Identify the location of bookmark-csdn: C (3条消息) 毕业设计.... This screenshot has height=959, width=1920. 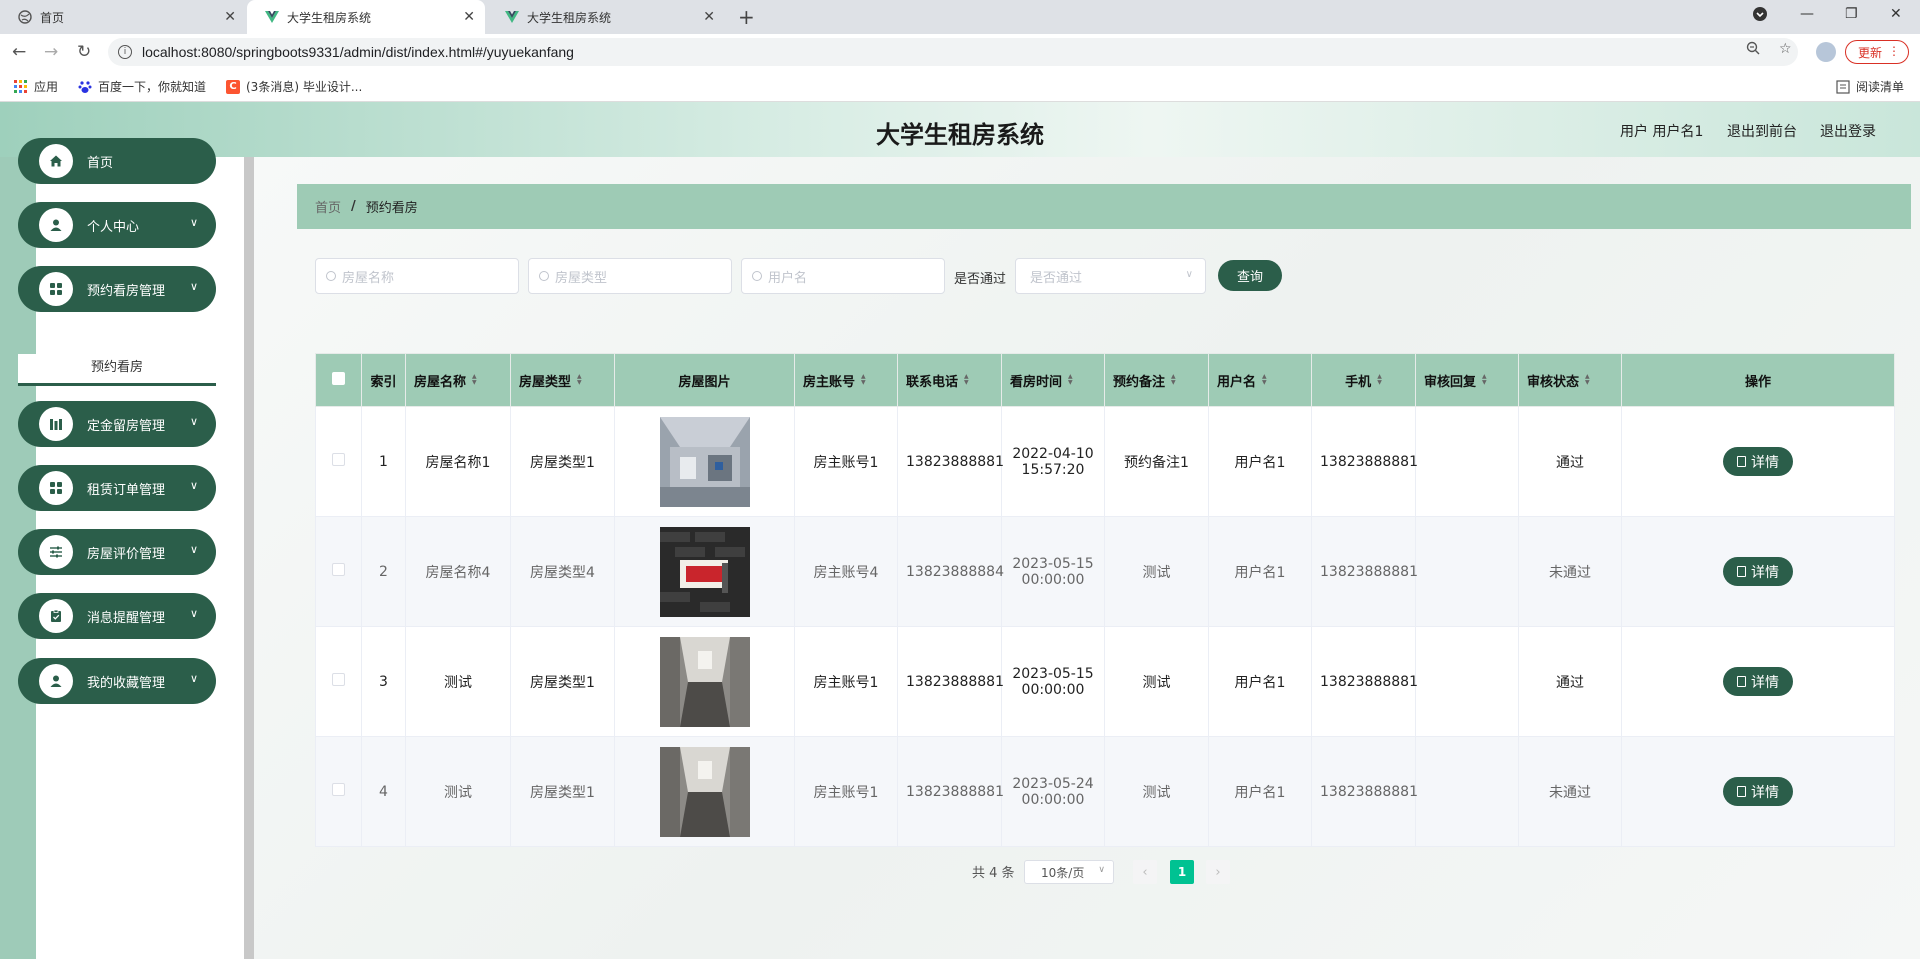
(294, 86).